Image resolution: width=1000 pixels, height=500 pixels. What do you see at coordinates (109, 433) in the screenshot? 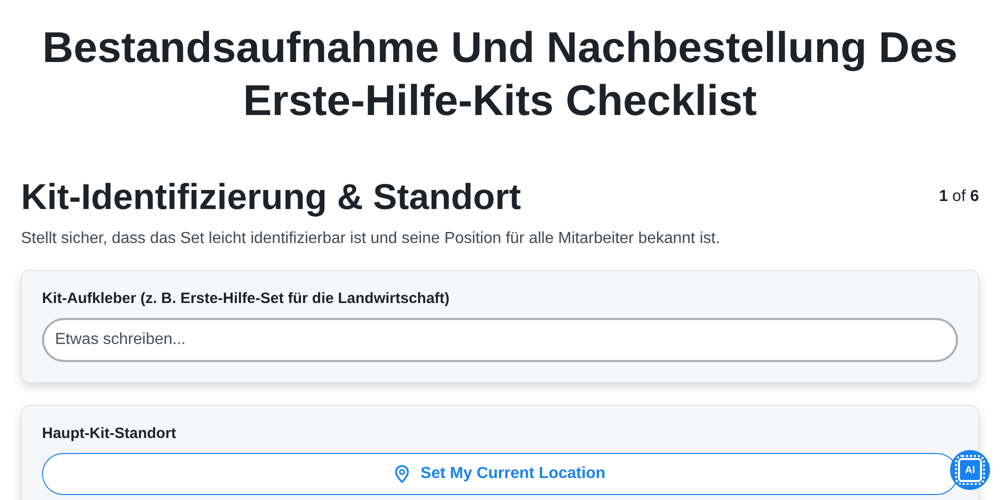
I see `field-label: Haupt-Kit-Standort` at bounding box center [109, 433].